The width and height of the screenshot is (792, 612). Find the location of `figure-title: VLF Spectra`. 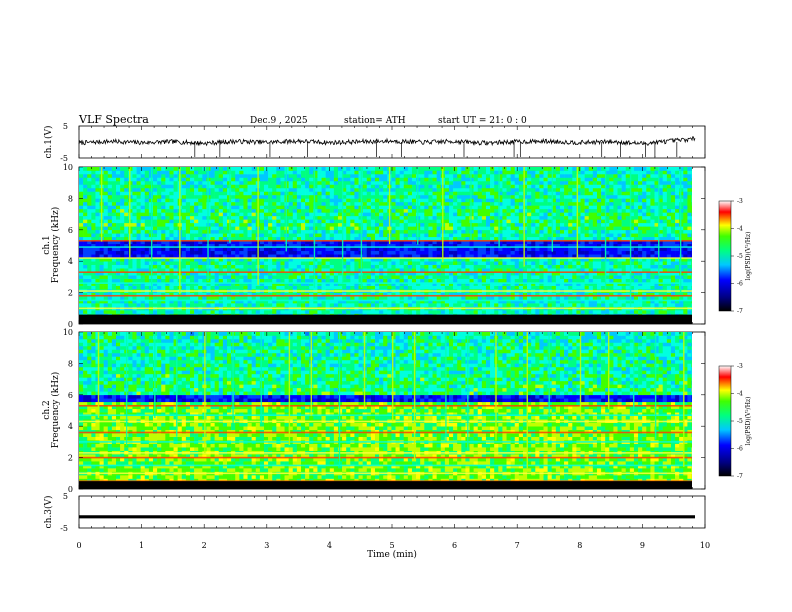

figure-title: VLF Spectra is located at coordinates (113, 119).